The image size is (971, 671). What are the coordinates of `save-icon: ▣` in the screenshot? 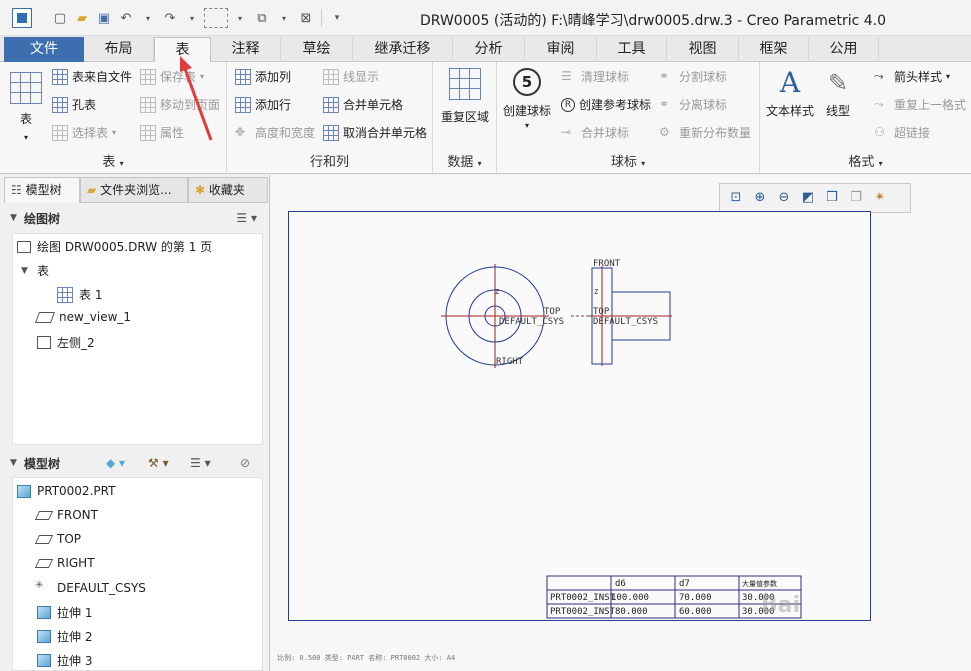 It's located at (104, 18).